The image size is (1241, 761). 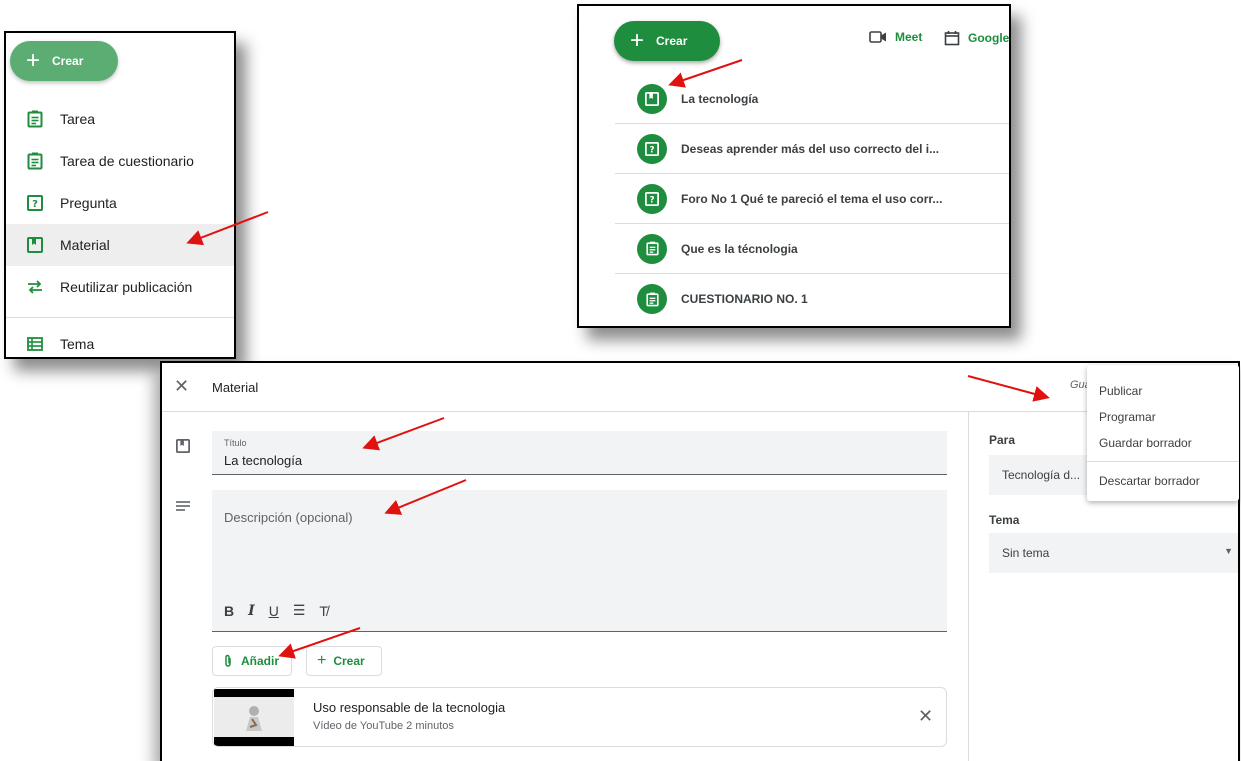 What do you see at coordinates (35, 287) in the screenshot?
I see `repeat-icon` at bounding box center [35, 287].